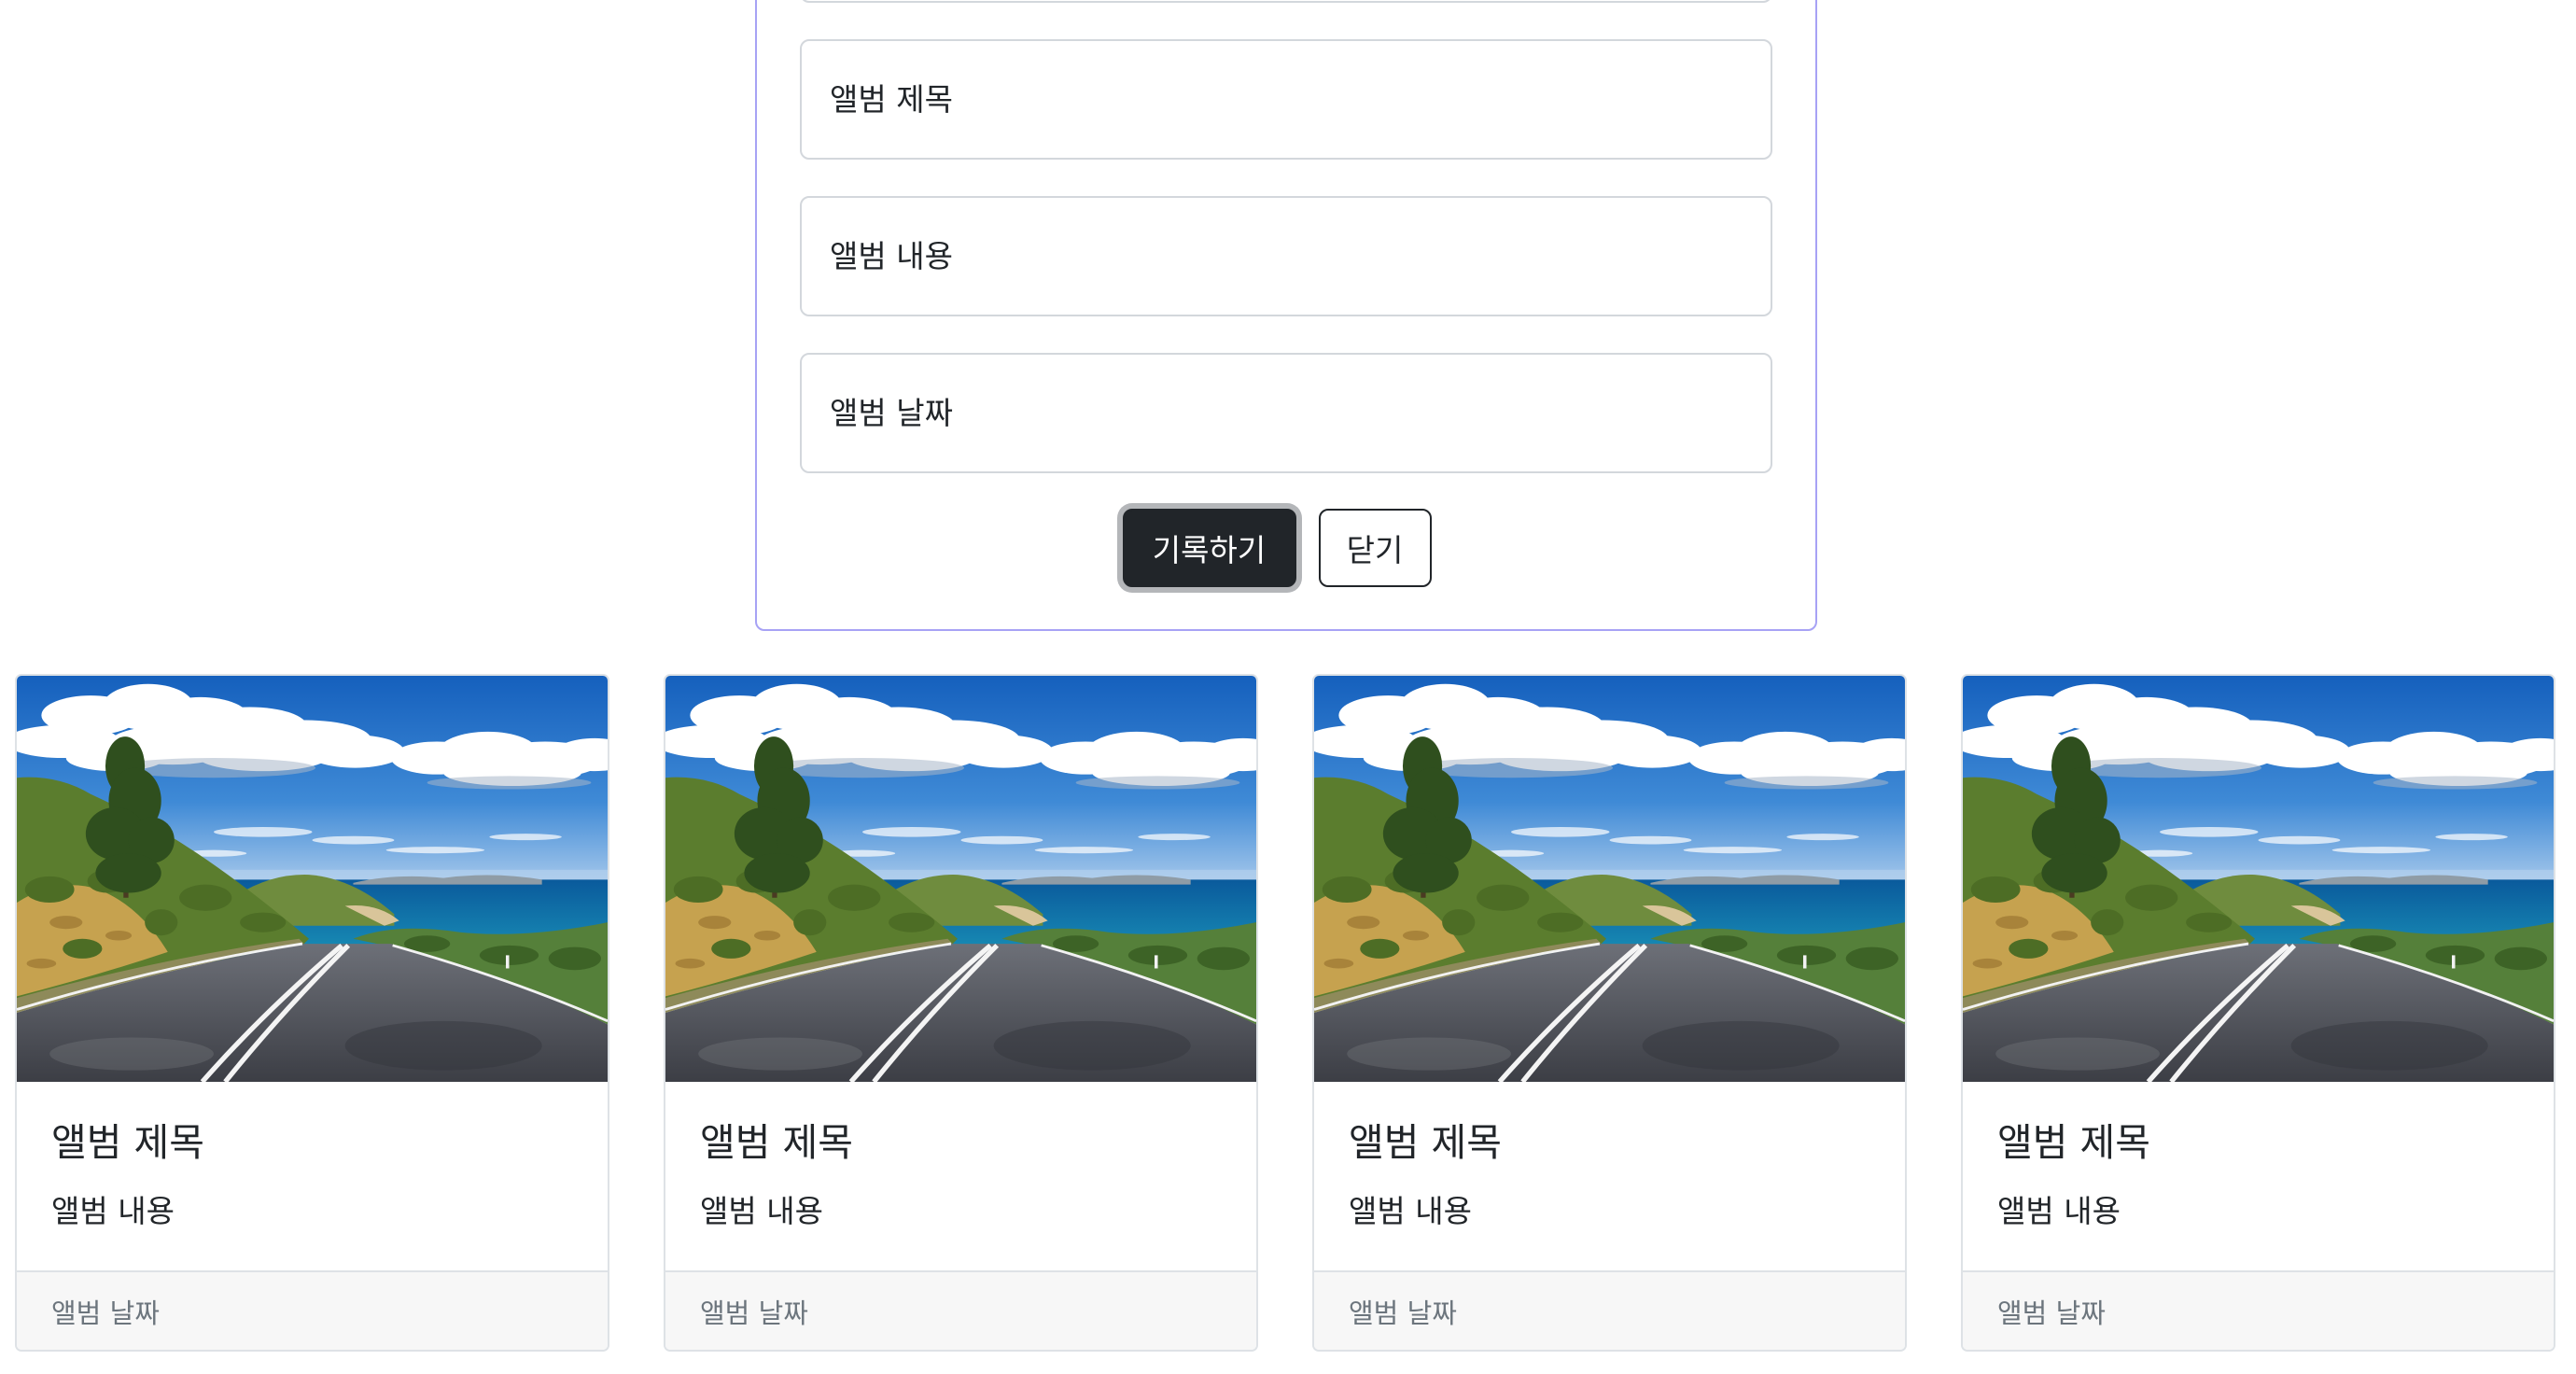 This screenshot has height=1374, width=2576. What do you see at coordinates (1286, 1) in the screenshot?
I see `form-field-partial` at bounding box center [1286, 1].